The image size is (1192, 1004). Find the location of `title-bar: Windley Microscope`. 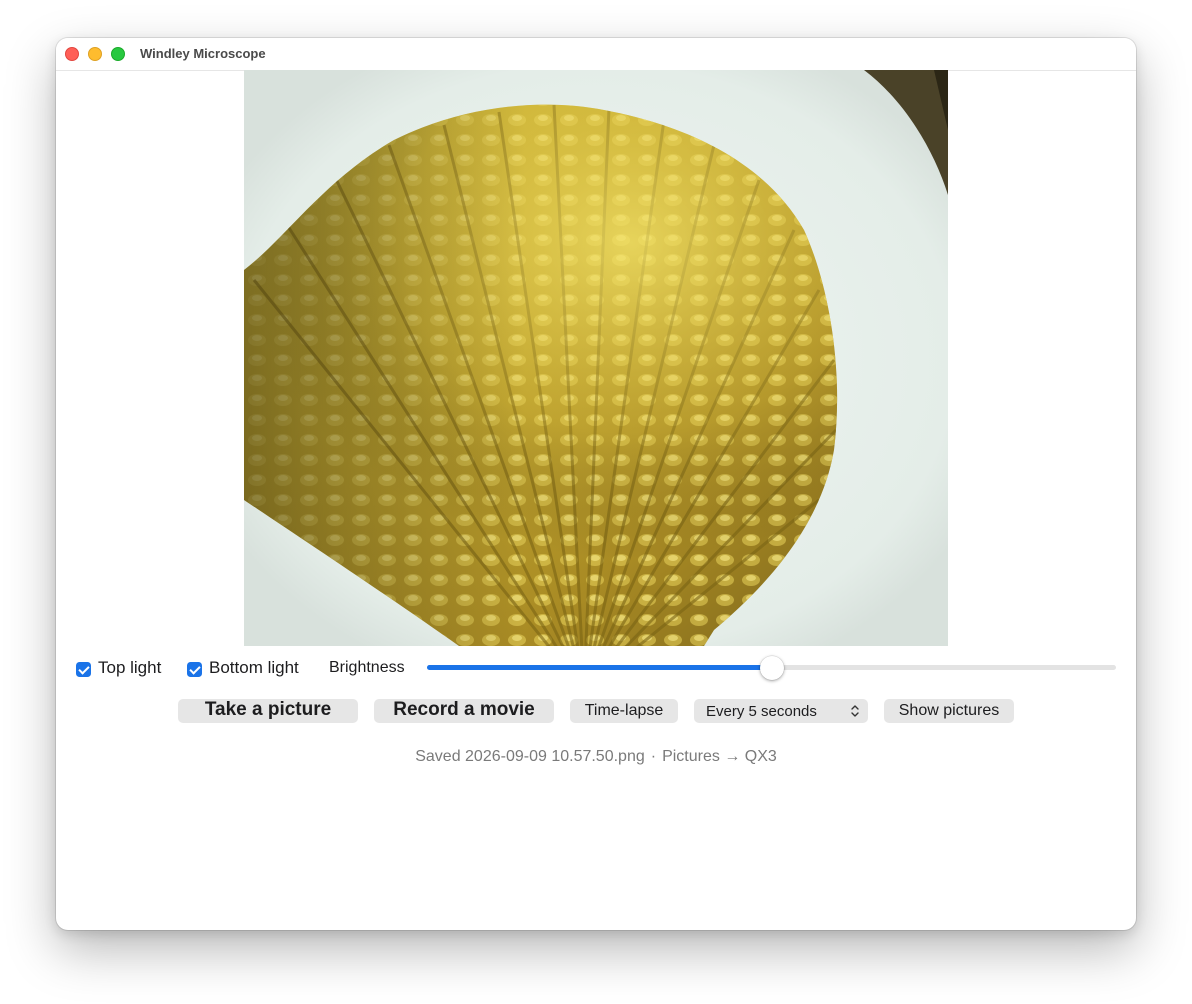

title-bar: Windley Microscope is located at coordinates (596, 54).